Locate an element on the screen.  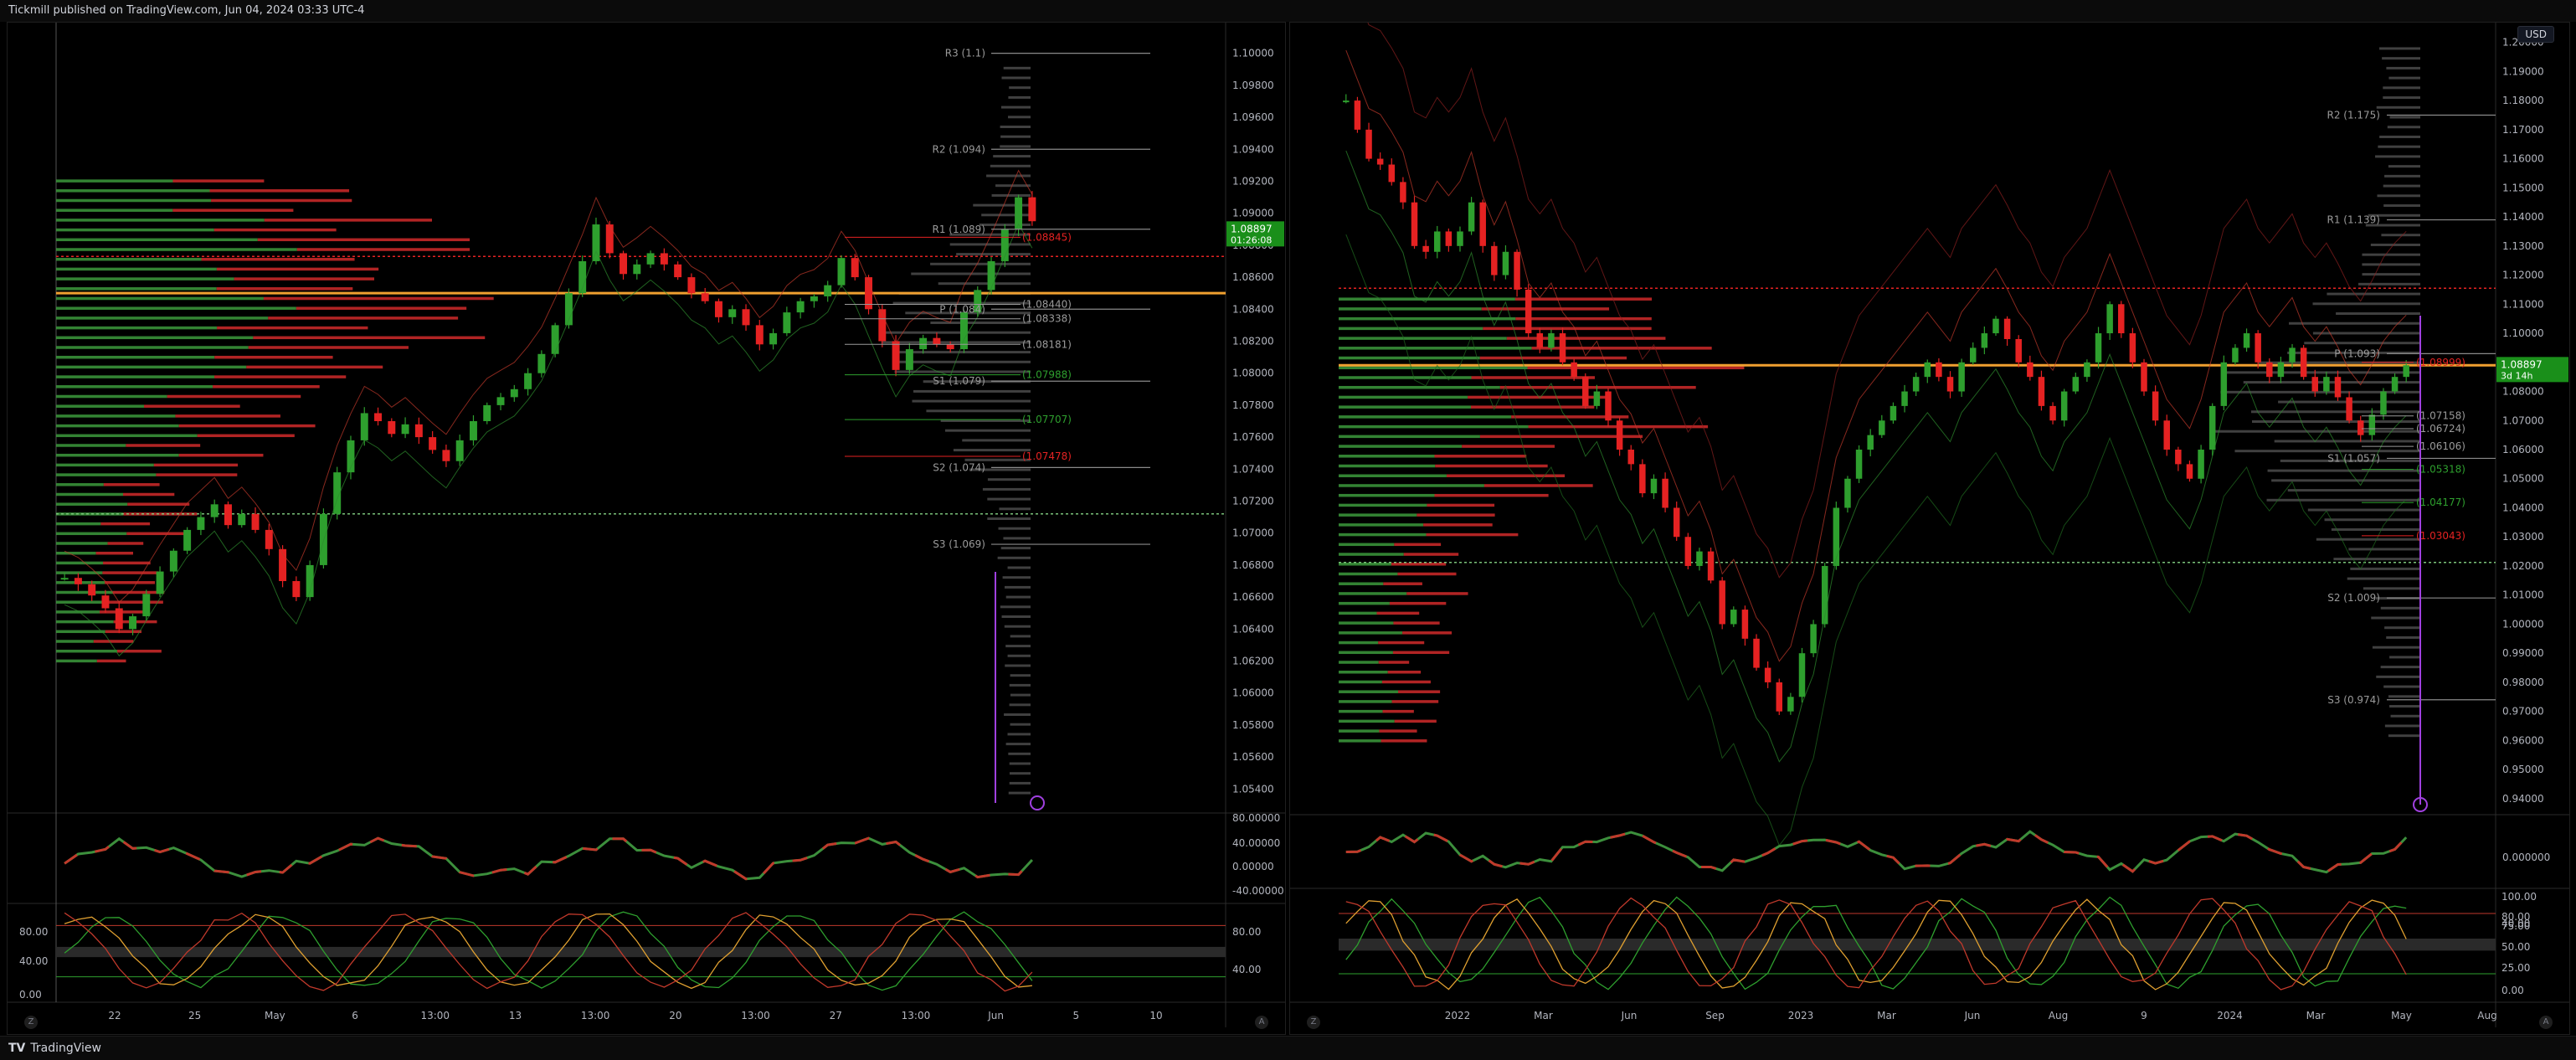
price-tick-label: 1.08000 is located at coordinates (1253, 373).